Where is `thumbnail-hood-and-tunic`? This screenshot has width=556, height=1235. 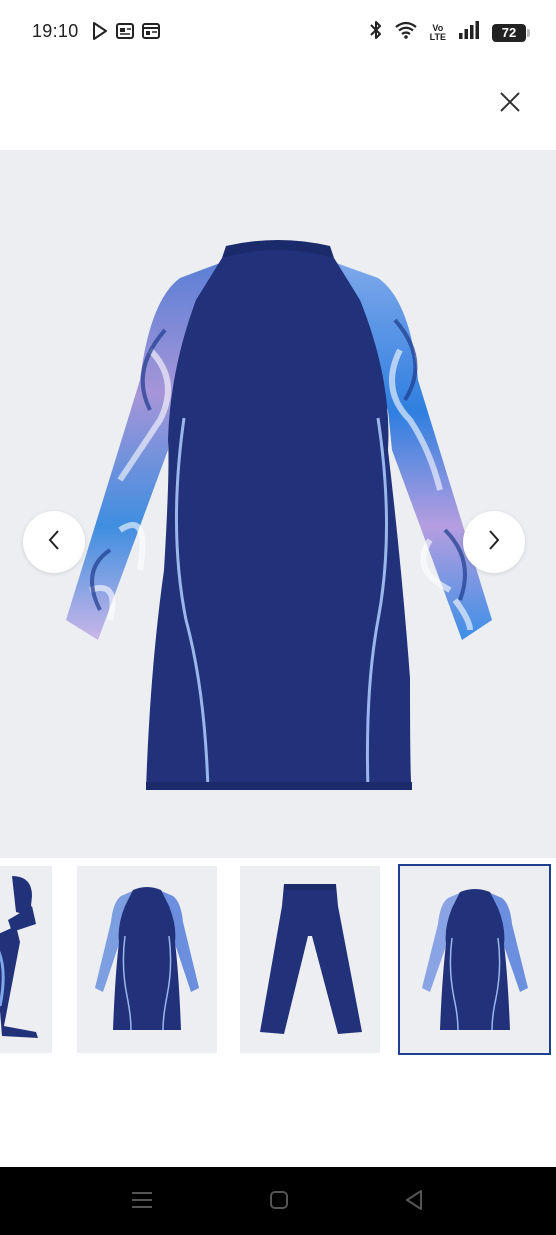
thumbnail-hood-and-tunic is located at coordinates (26, 959).